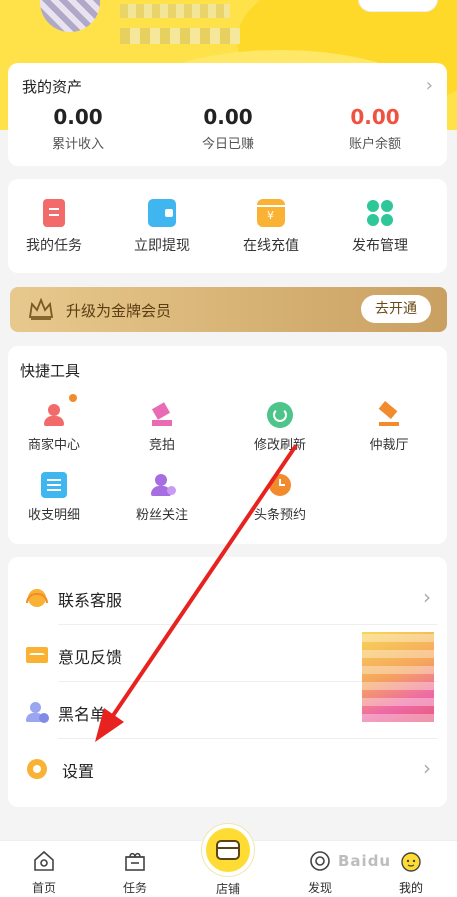  I want to click on tab-label: 发现, so click(319, 888).